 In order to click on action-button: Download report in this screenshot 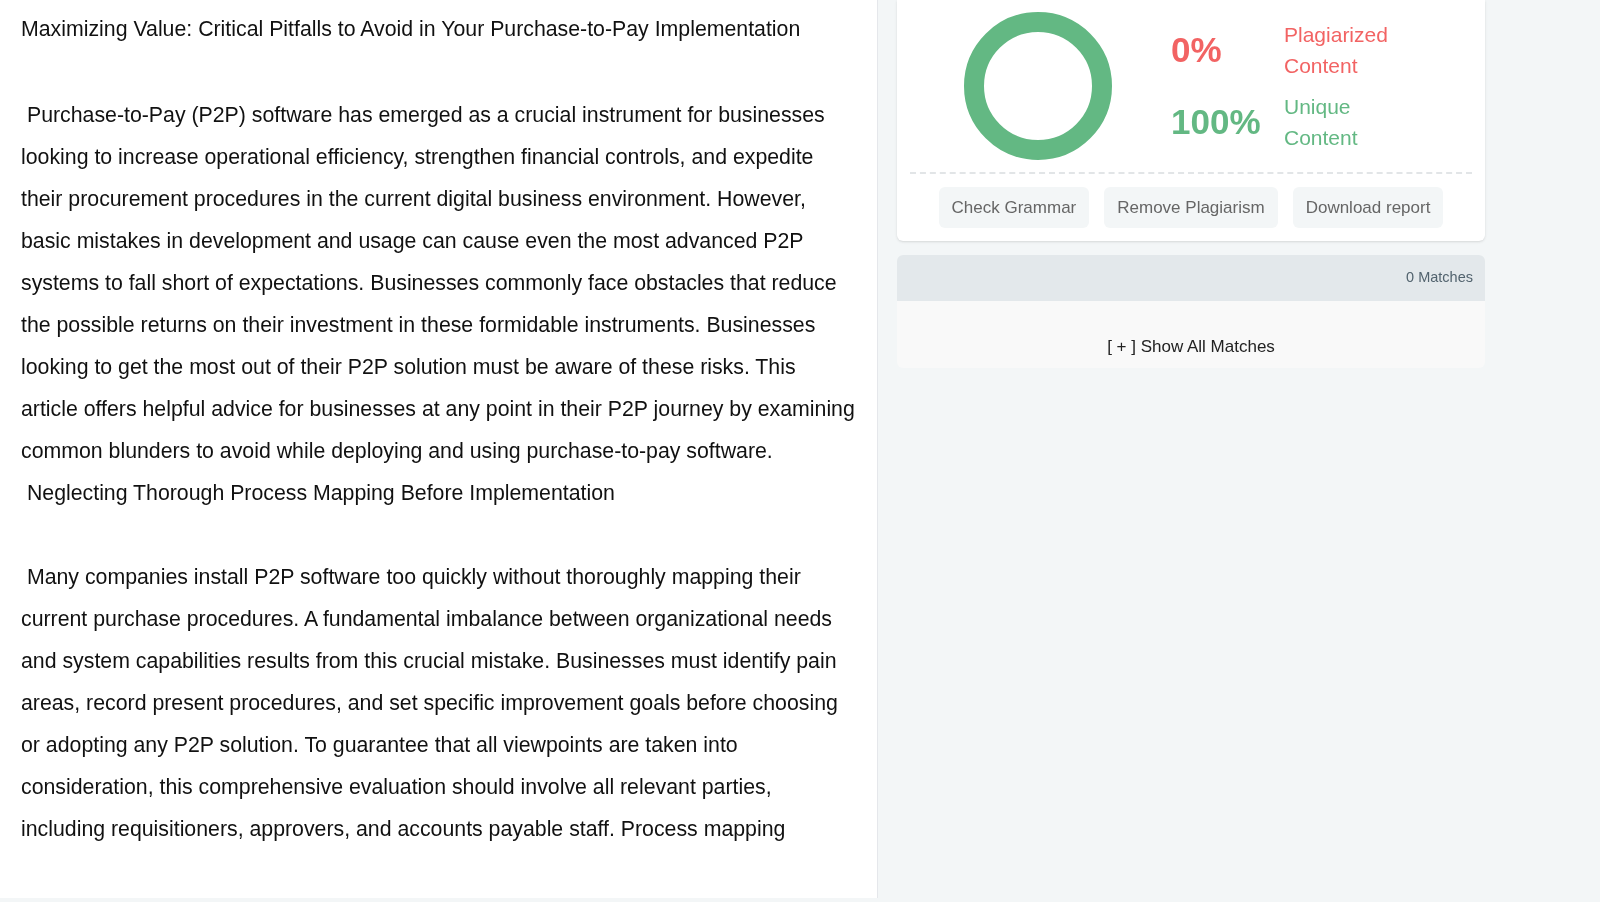, I will do `click(1368, 207)`.